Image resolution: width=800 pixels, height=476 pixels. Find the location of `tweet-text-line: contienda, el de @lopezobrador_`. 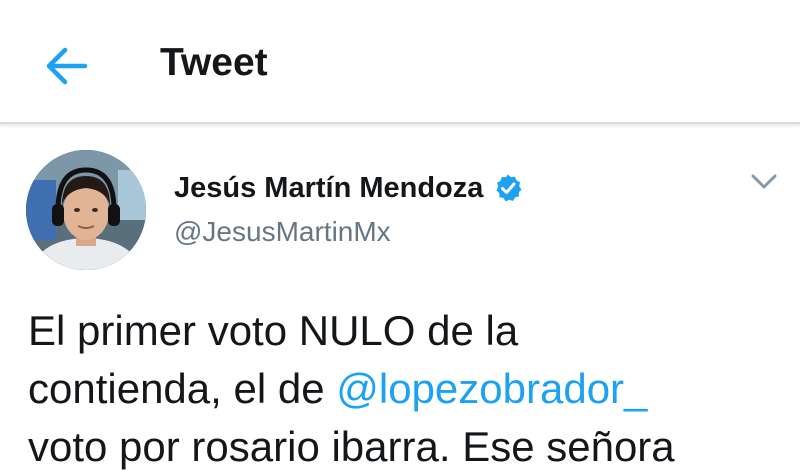

tweet-text-line: contienda, el de @lopezobrador_ is located at coordinates (408, 389).